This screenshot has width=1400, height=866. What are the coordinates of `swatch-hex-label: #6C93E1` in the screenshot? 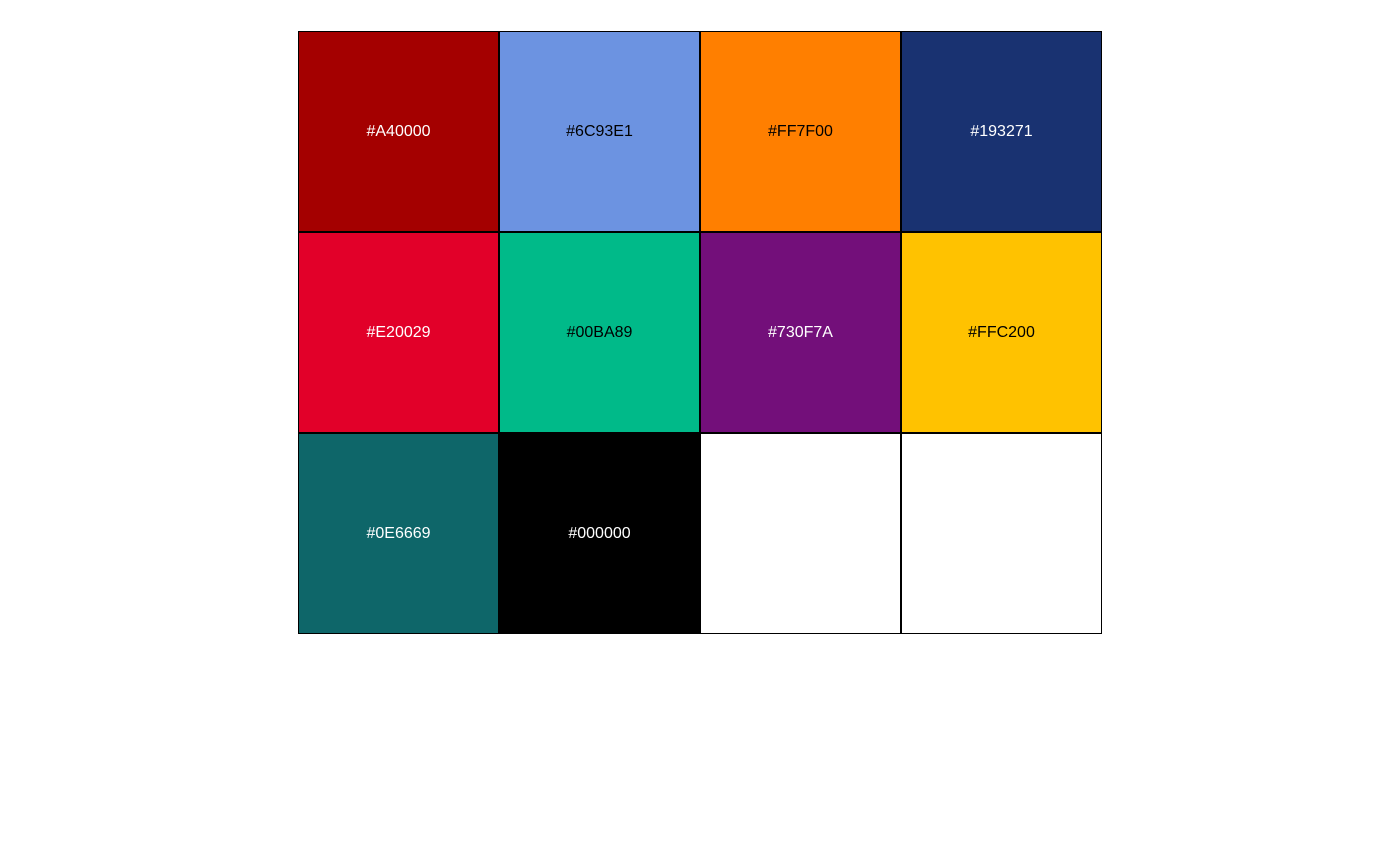 It's located at (599, 131).